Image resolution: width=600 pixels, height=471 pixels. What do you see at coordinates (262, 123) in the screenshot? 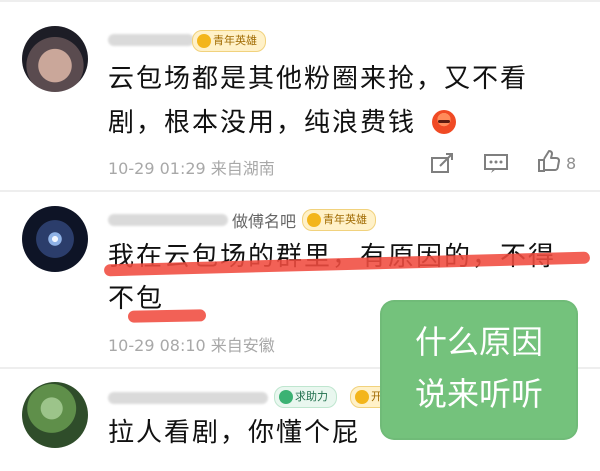
I see `comment-text-line2-span: 剧，根本没用，纯浪费钱` at bounding box center [262, 123].